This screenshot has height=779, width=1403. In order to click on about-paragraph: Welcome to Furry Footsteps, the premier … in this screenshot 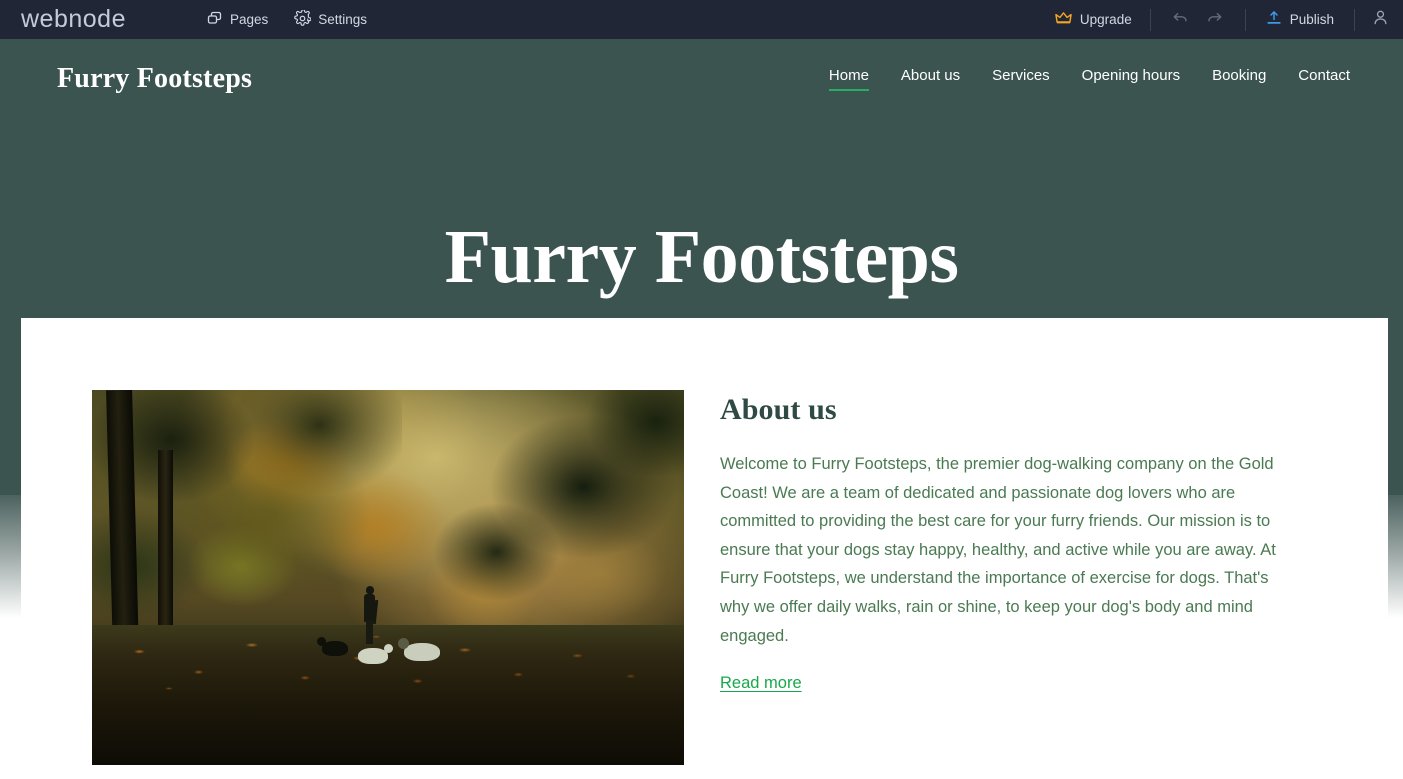, I will do `click(998, 550)`.